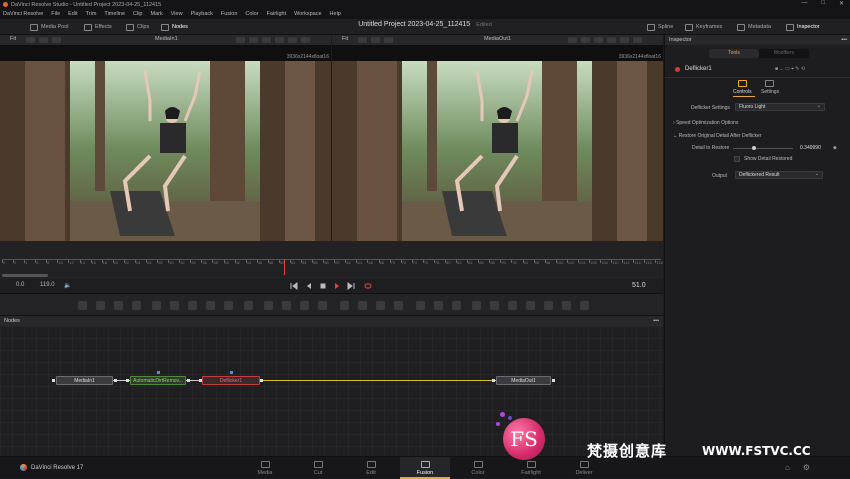 This screenshot has width=850, height=479. I want to click on viewer1-fit: Fit, so click(13, 39).